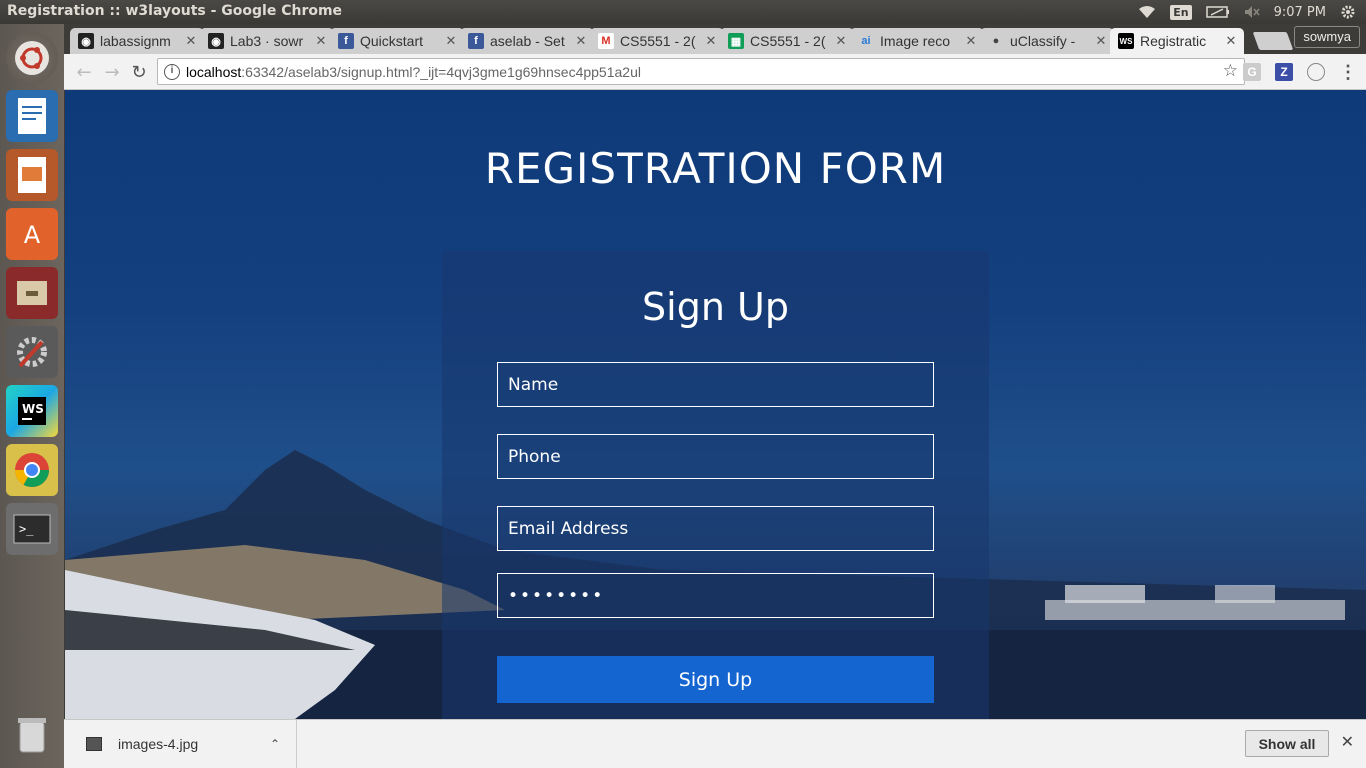 This screenshot has width=1366, height=768. What do you see at coordinates (392, 41) in the screenshot?
I see `tab-title: Quickstart` at bounding box center [392, 41].